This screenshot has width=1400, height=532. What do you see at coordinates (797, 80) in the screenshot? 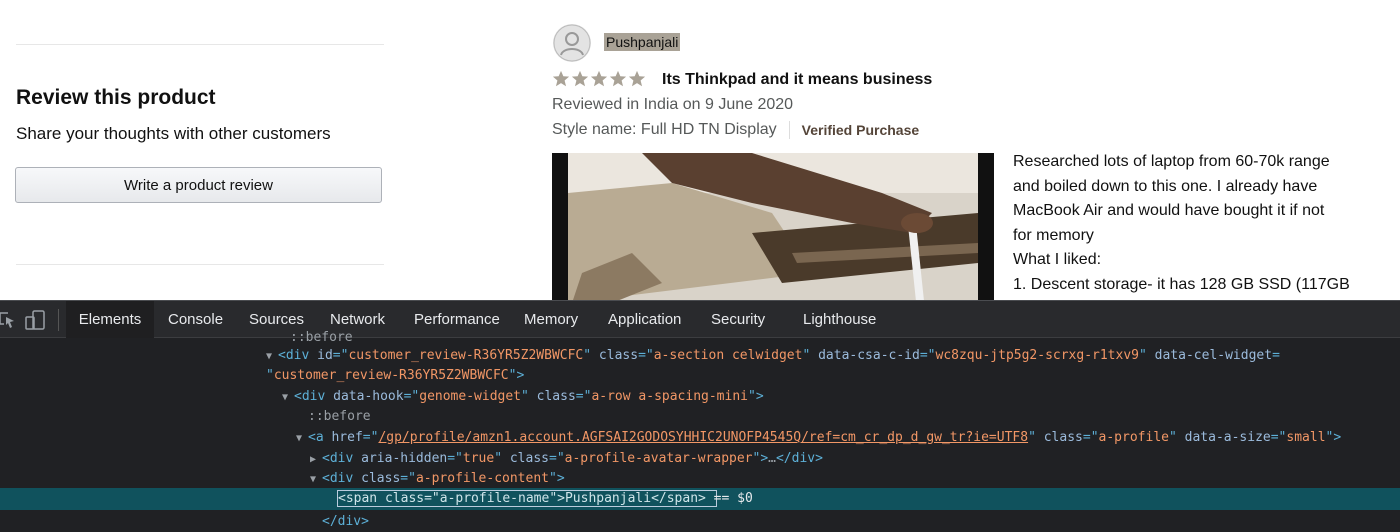
I see `review-headline: Its Thinkpad and it means business` at bounding box center [797, 80].